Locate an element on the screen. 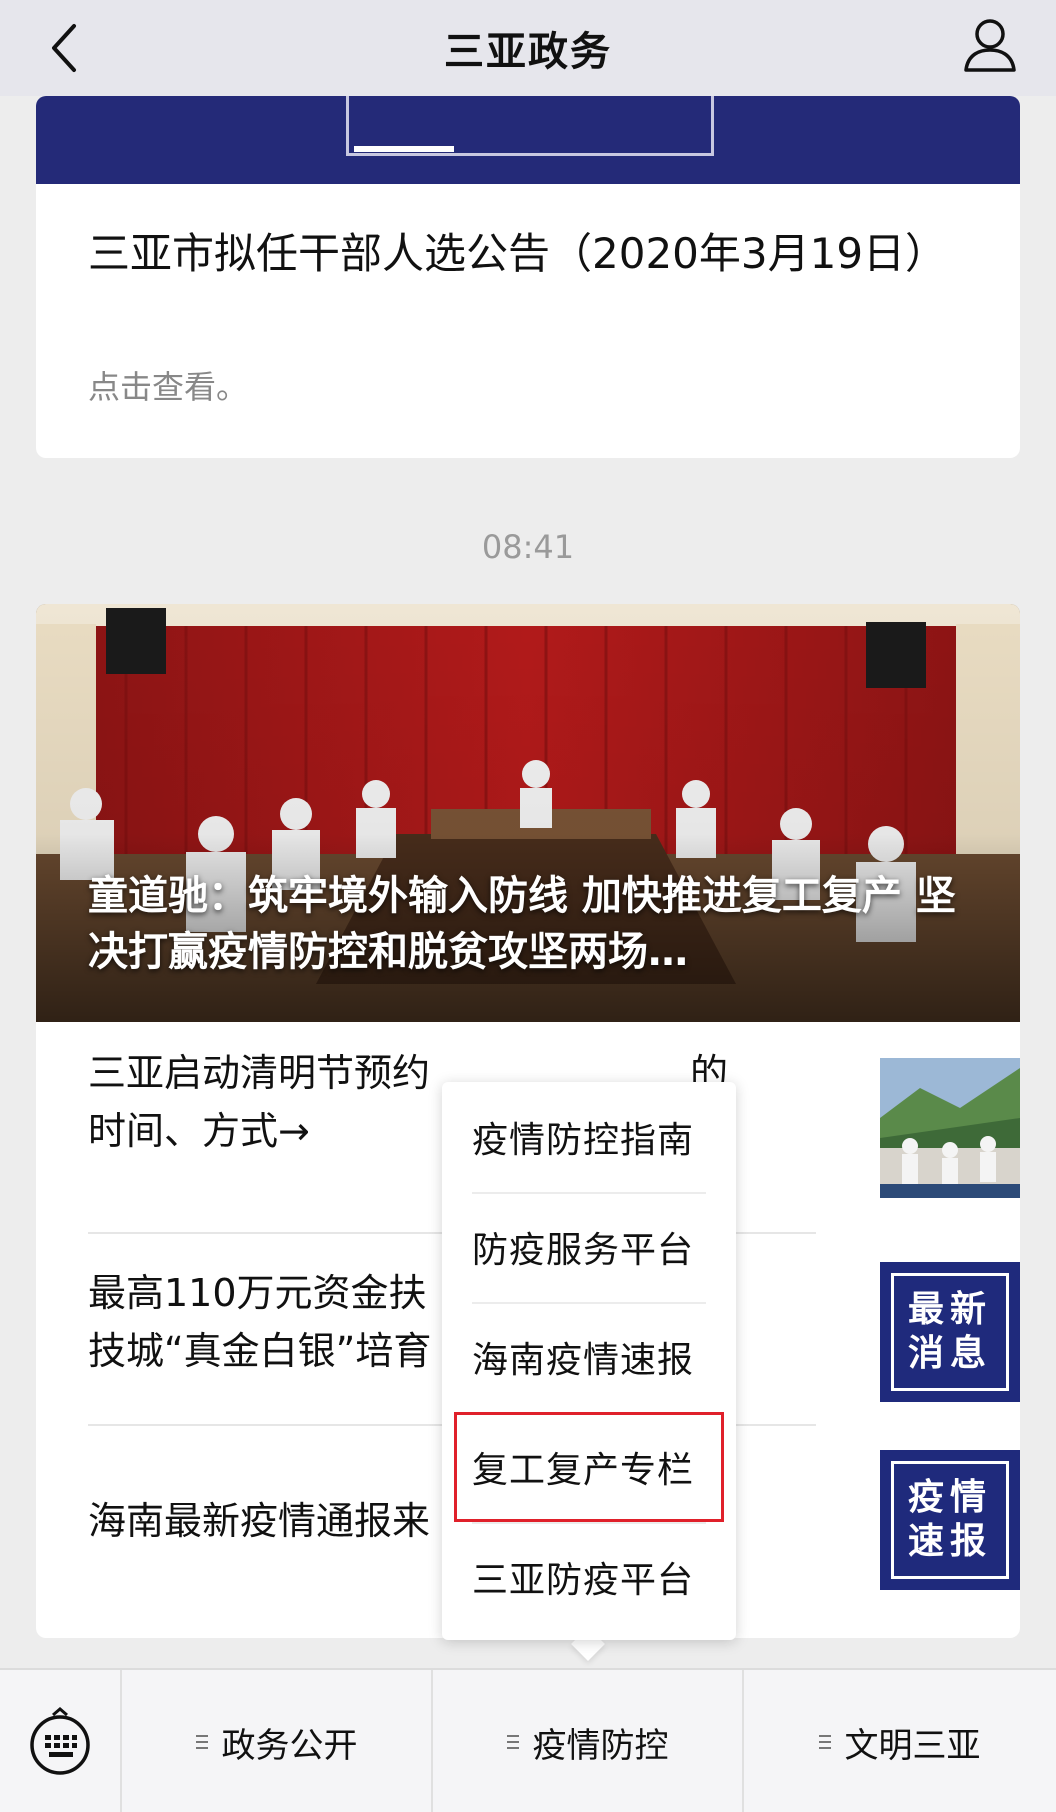  submenu-item-service-platform: 防疫服务平台 is located at coordinates (589, 1247).